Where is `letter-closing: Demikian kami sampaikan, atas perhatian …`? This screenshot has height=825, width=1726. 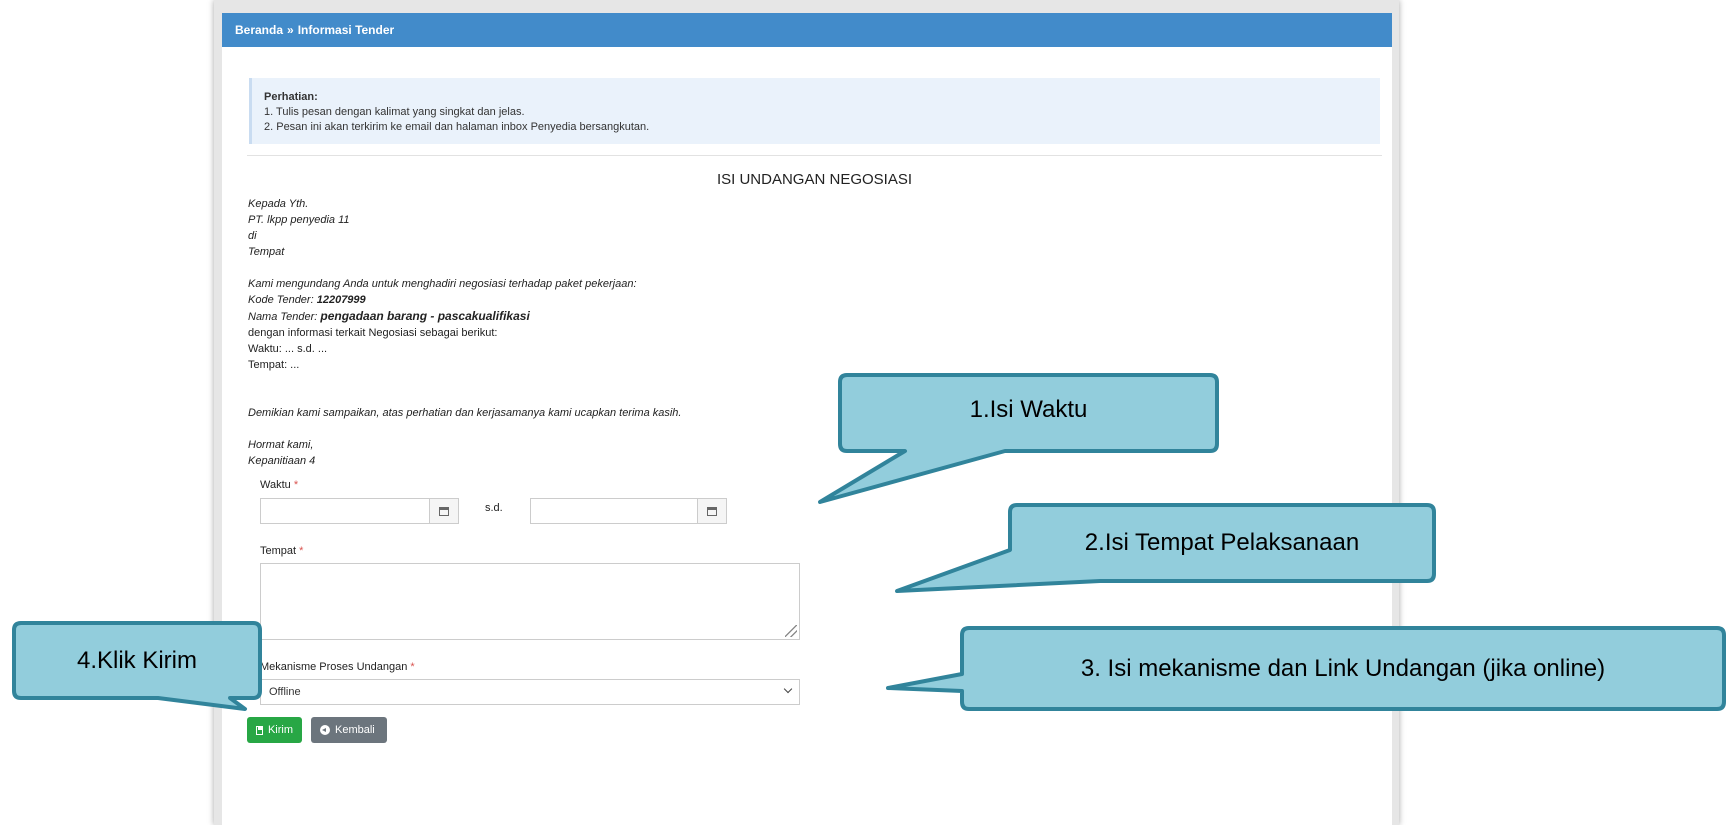 letter-closing: Demikian kami sampaikan, atas perhatian … is located at coordinates (465, 413).